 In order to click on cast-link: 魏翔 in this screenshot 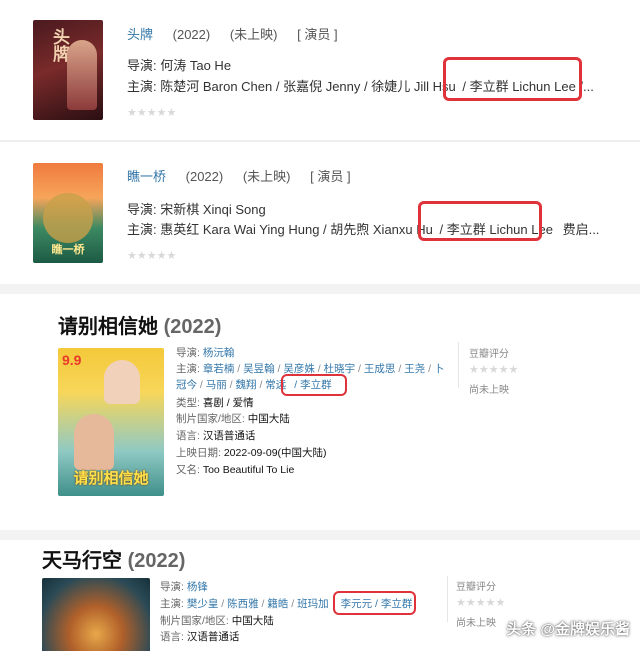, I will do `click(246, 385)`.